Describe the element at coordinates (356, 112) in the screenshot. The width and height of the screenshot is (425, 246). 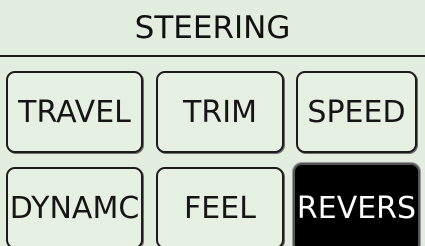
I see `speed-button: SPEED` at that location.